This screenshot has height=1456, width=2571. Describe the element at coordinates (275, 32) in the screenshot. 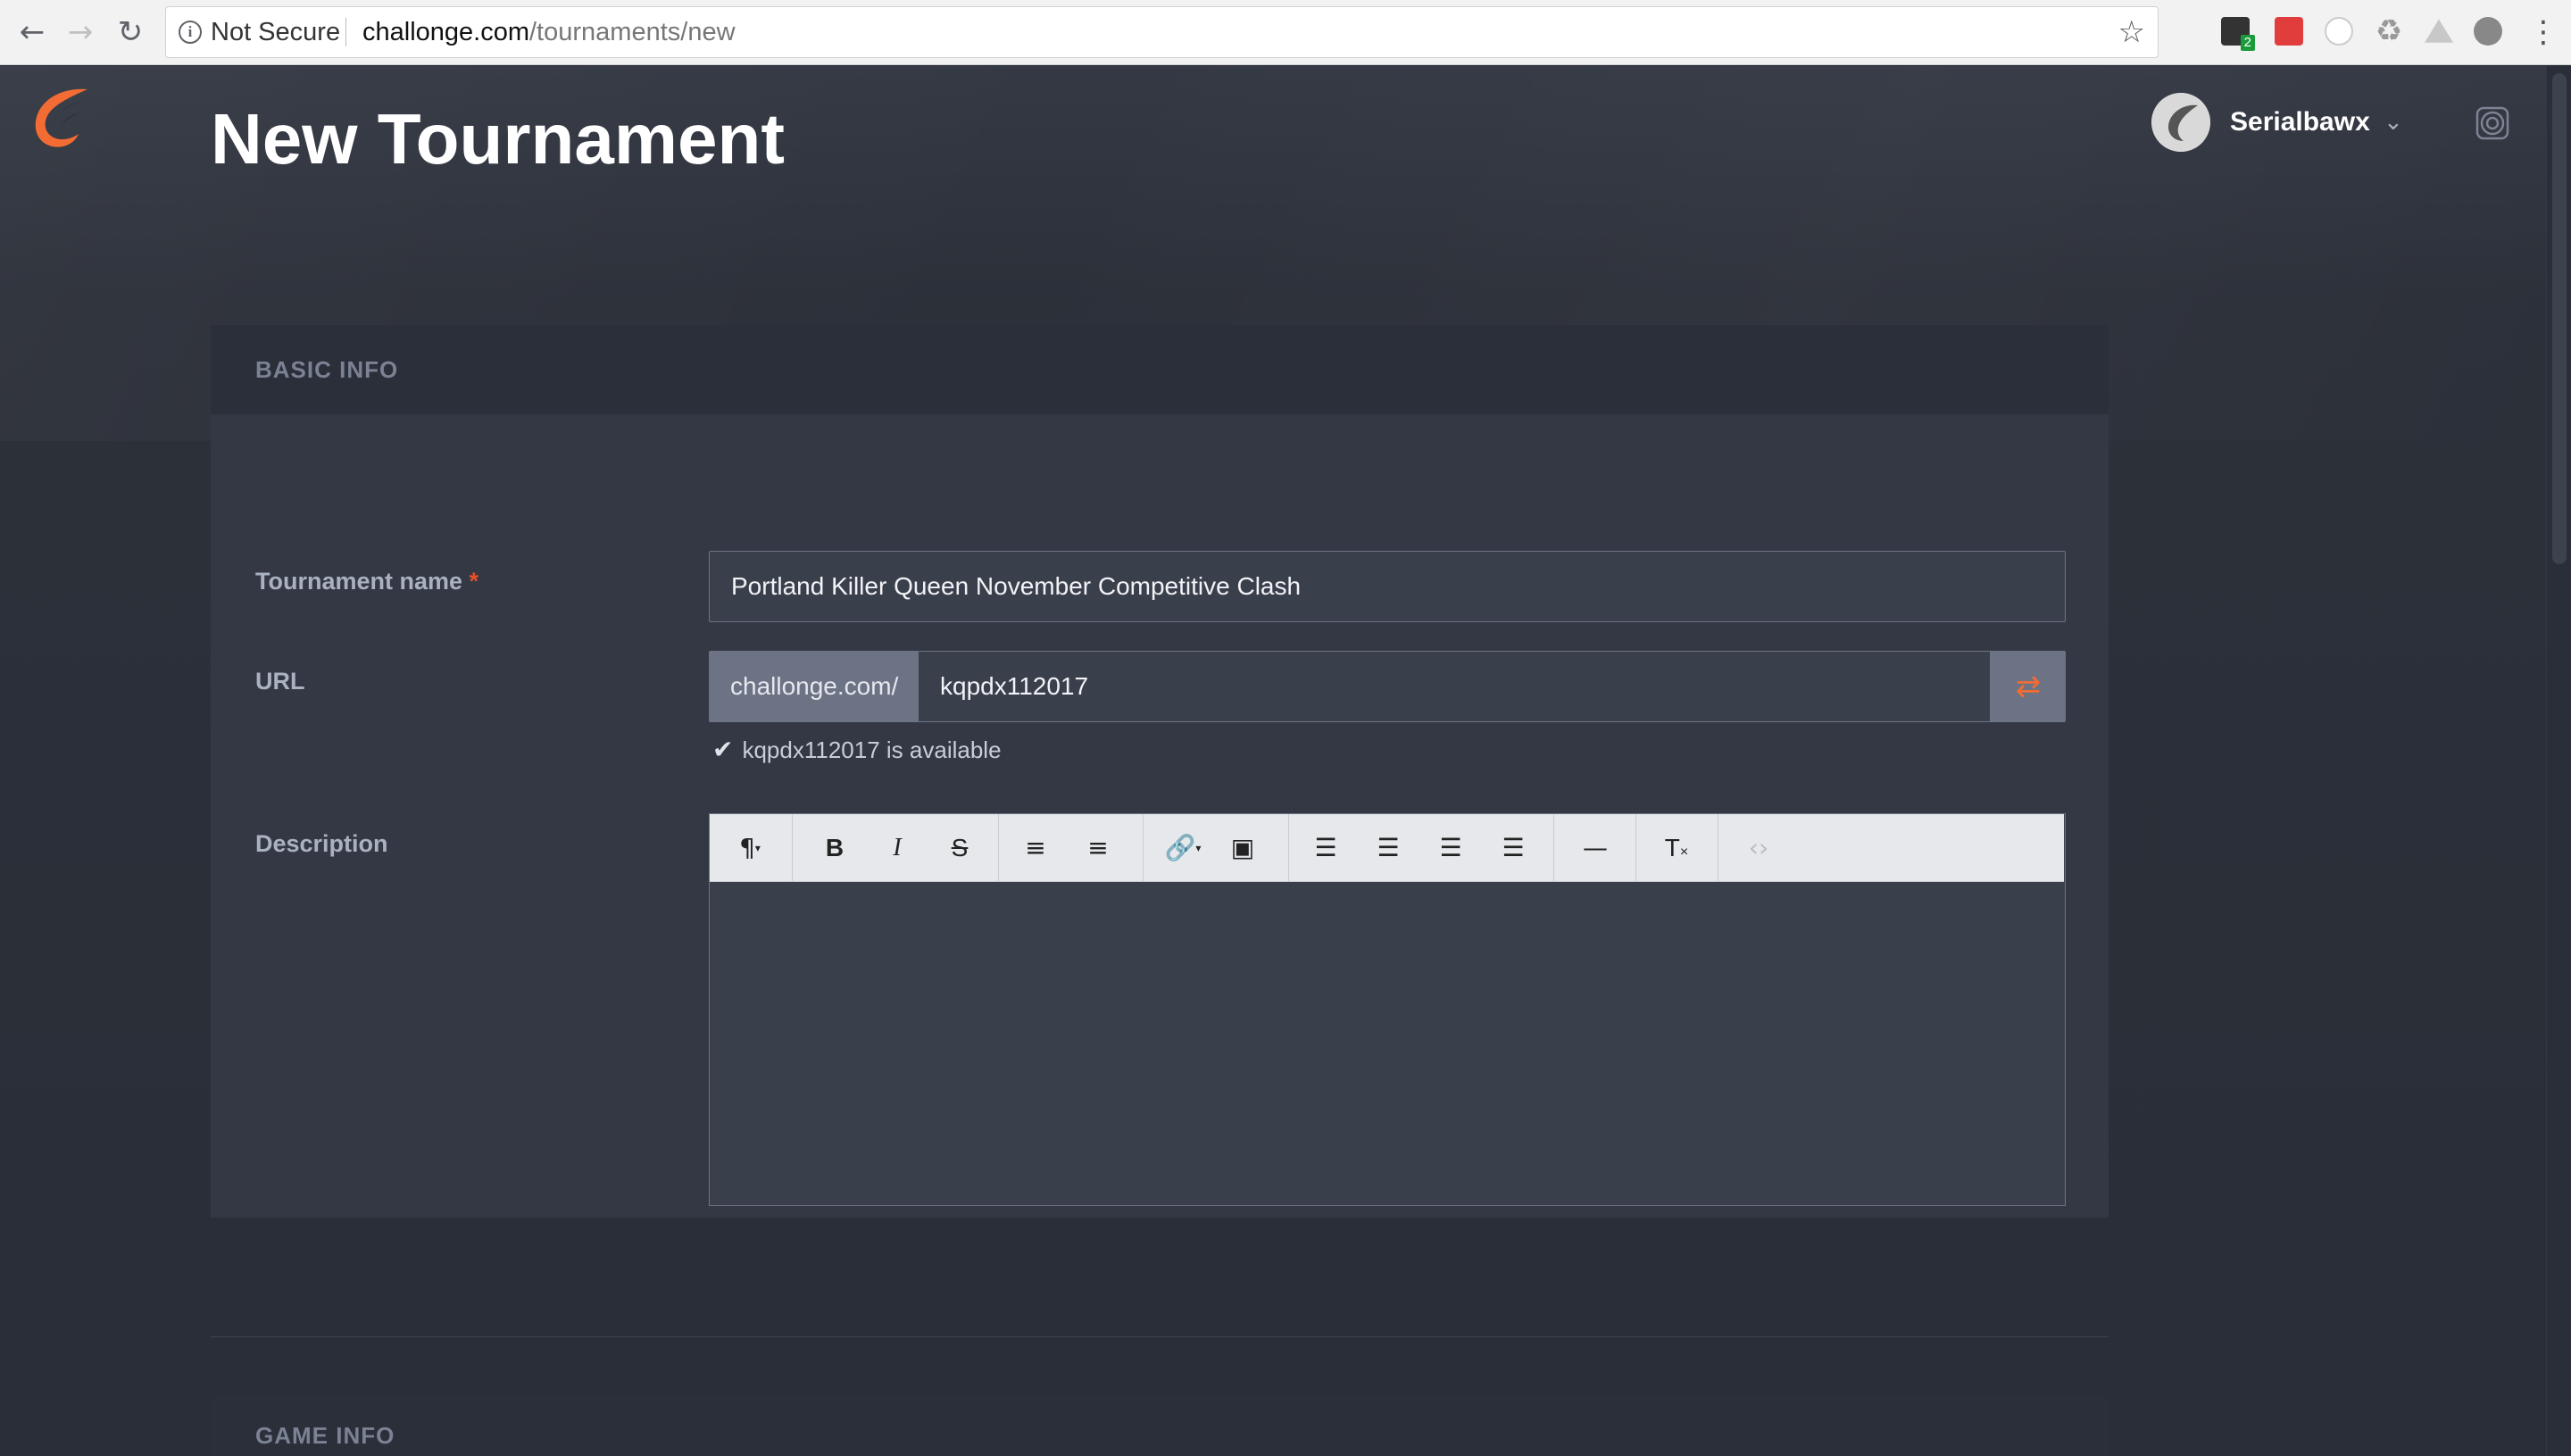

I see `security-label: Not Secure` at that location.